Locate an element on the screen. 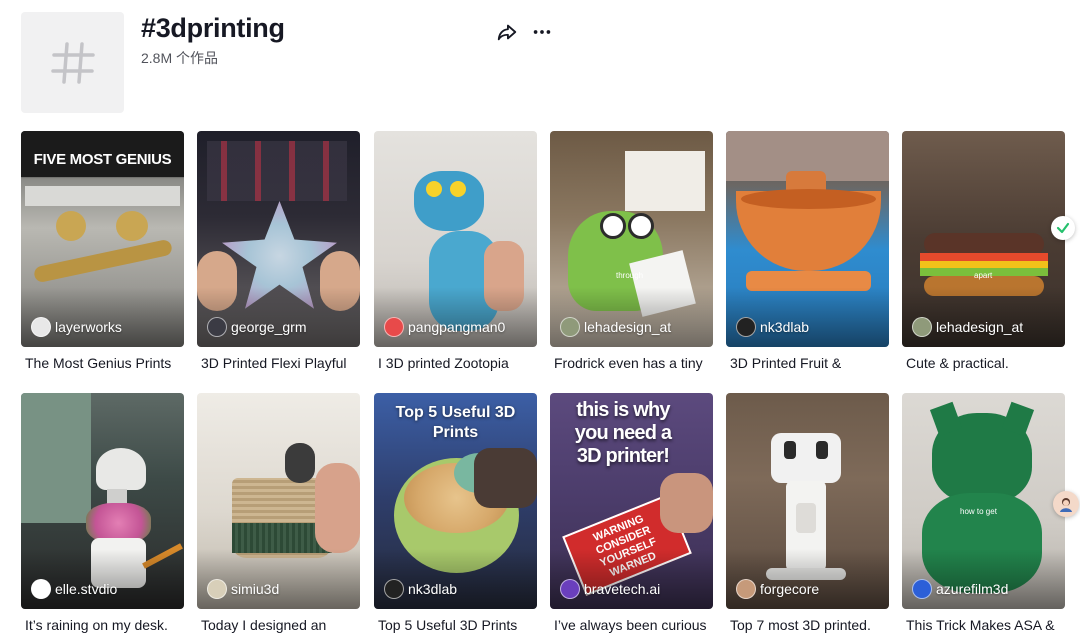 The width and height of the screenshot is (1080, 640). video-thumbnail: through lehadesign_at is located at coordinates (631, 239).